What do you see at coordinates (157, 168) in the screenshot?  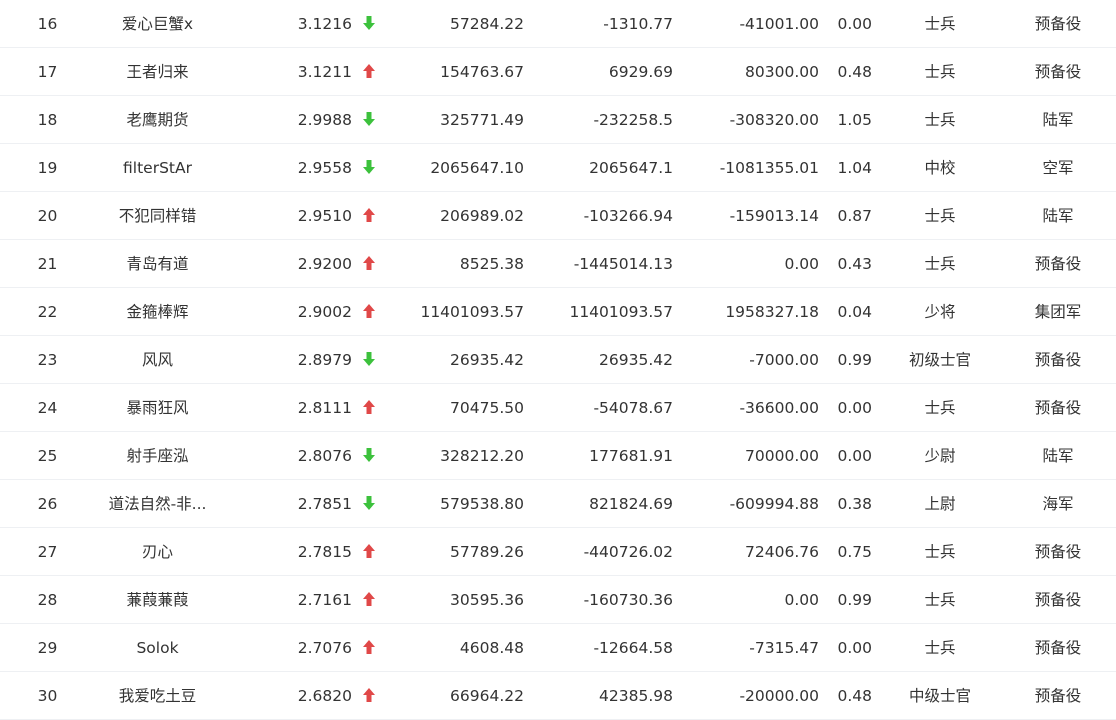 I see `name-cell: filterStAr` at bounding box center [157, 168].